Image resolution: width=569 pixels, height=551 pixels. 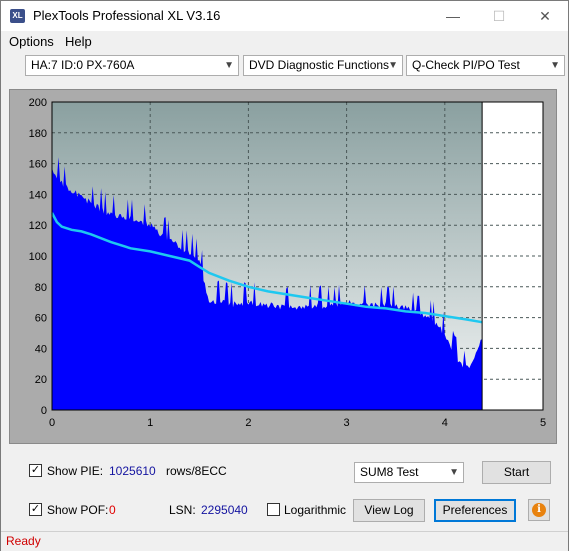 I want to click on y-tick-label: 200, so click(x=38, y=103).